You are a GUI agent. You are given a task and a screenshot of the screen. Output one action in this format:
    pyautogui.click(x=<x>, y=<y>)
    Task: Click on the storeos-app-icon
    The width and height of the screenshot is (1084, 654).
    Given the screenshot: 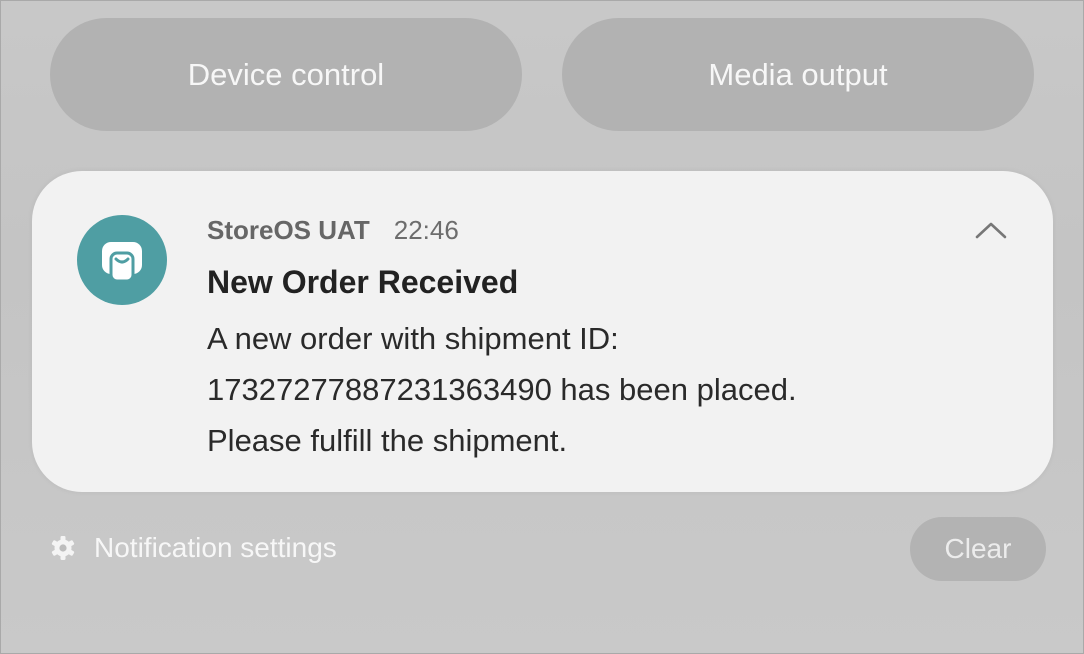 What is the action you would take?
    pyautogui.click(x=122, y=260)
    